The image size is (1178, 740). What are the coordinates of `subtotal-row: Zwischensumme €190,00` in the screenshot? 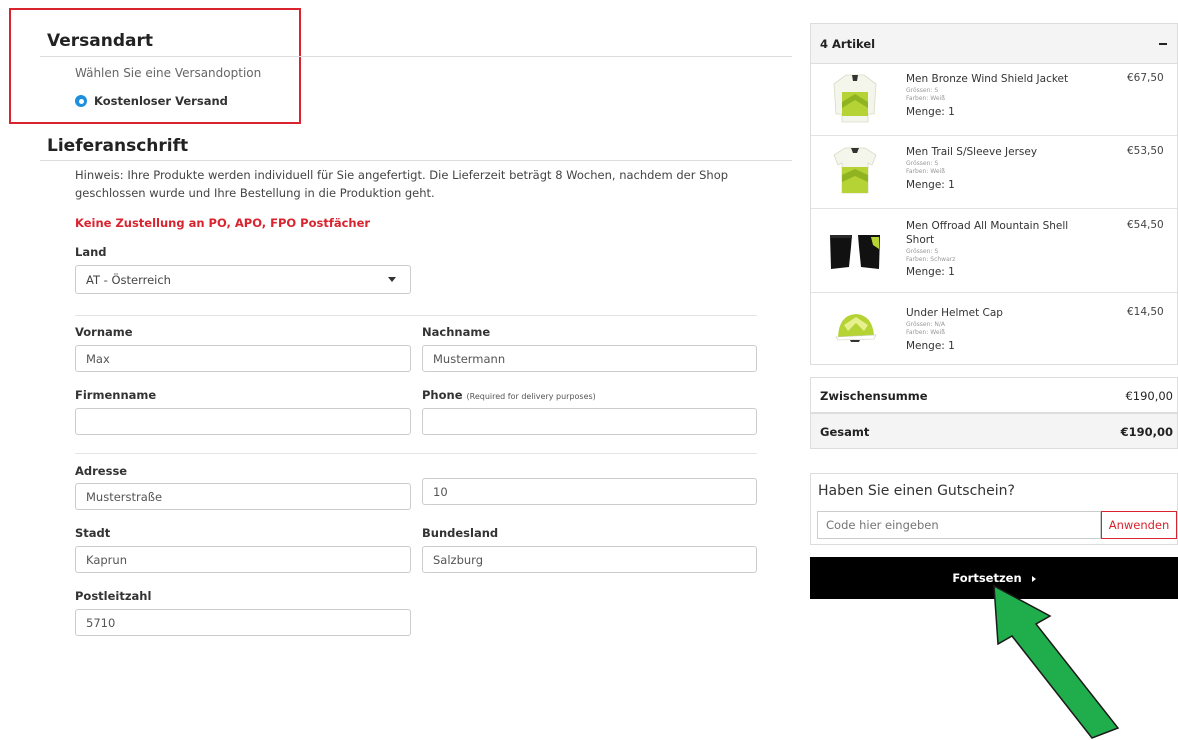 It's located at (994, 395).